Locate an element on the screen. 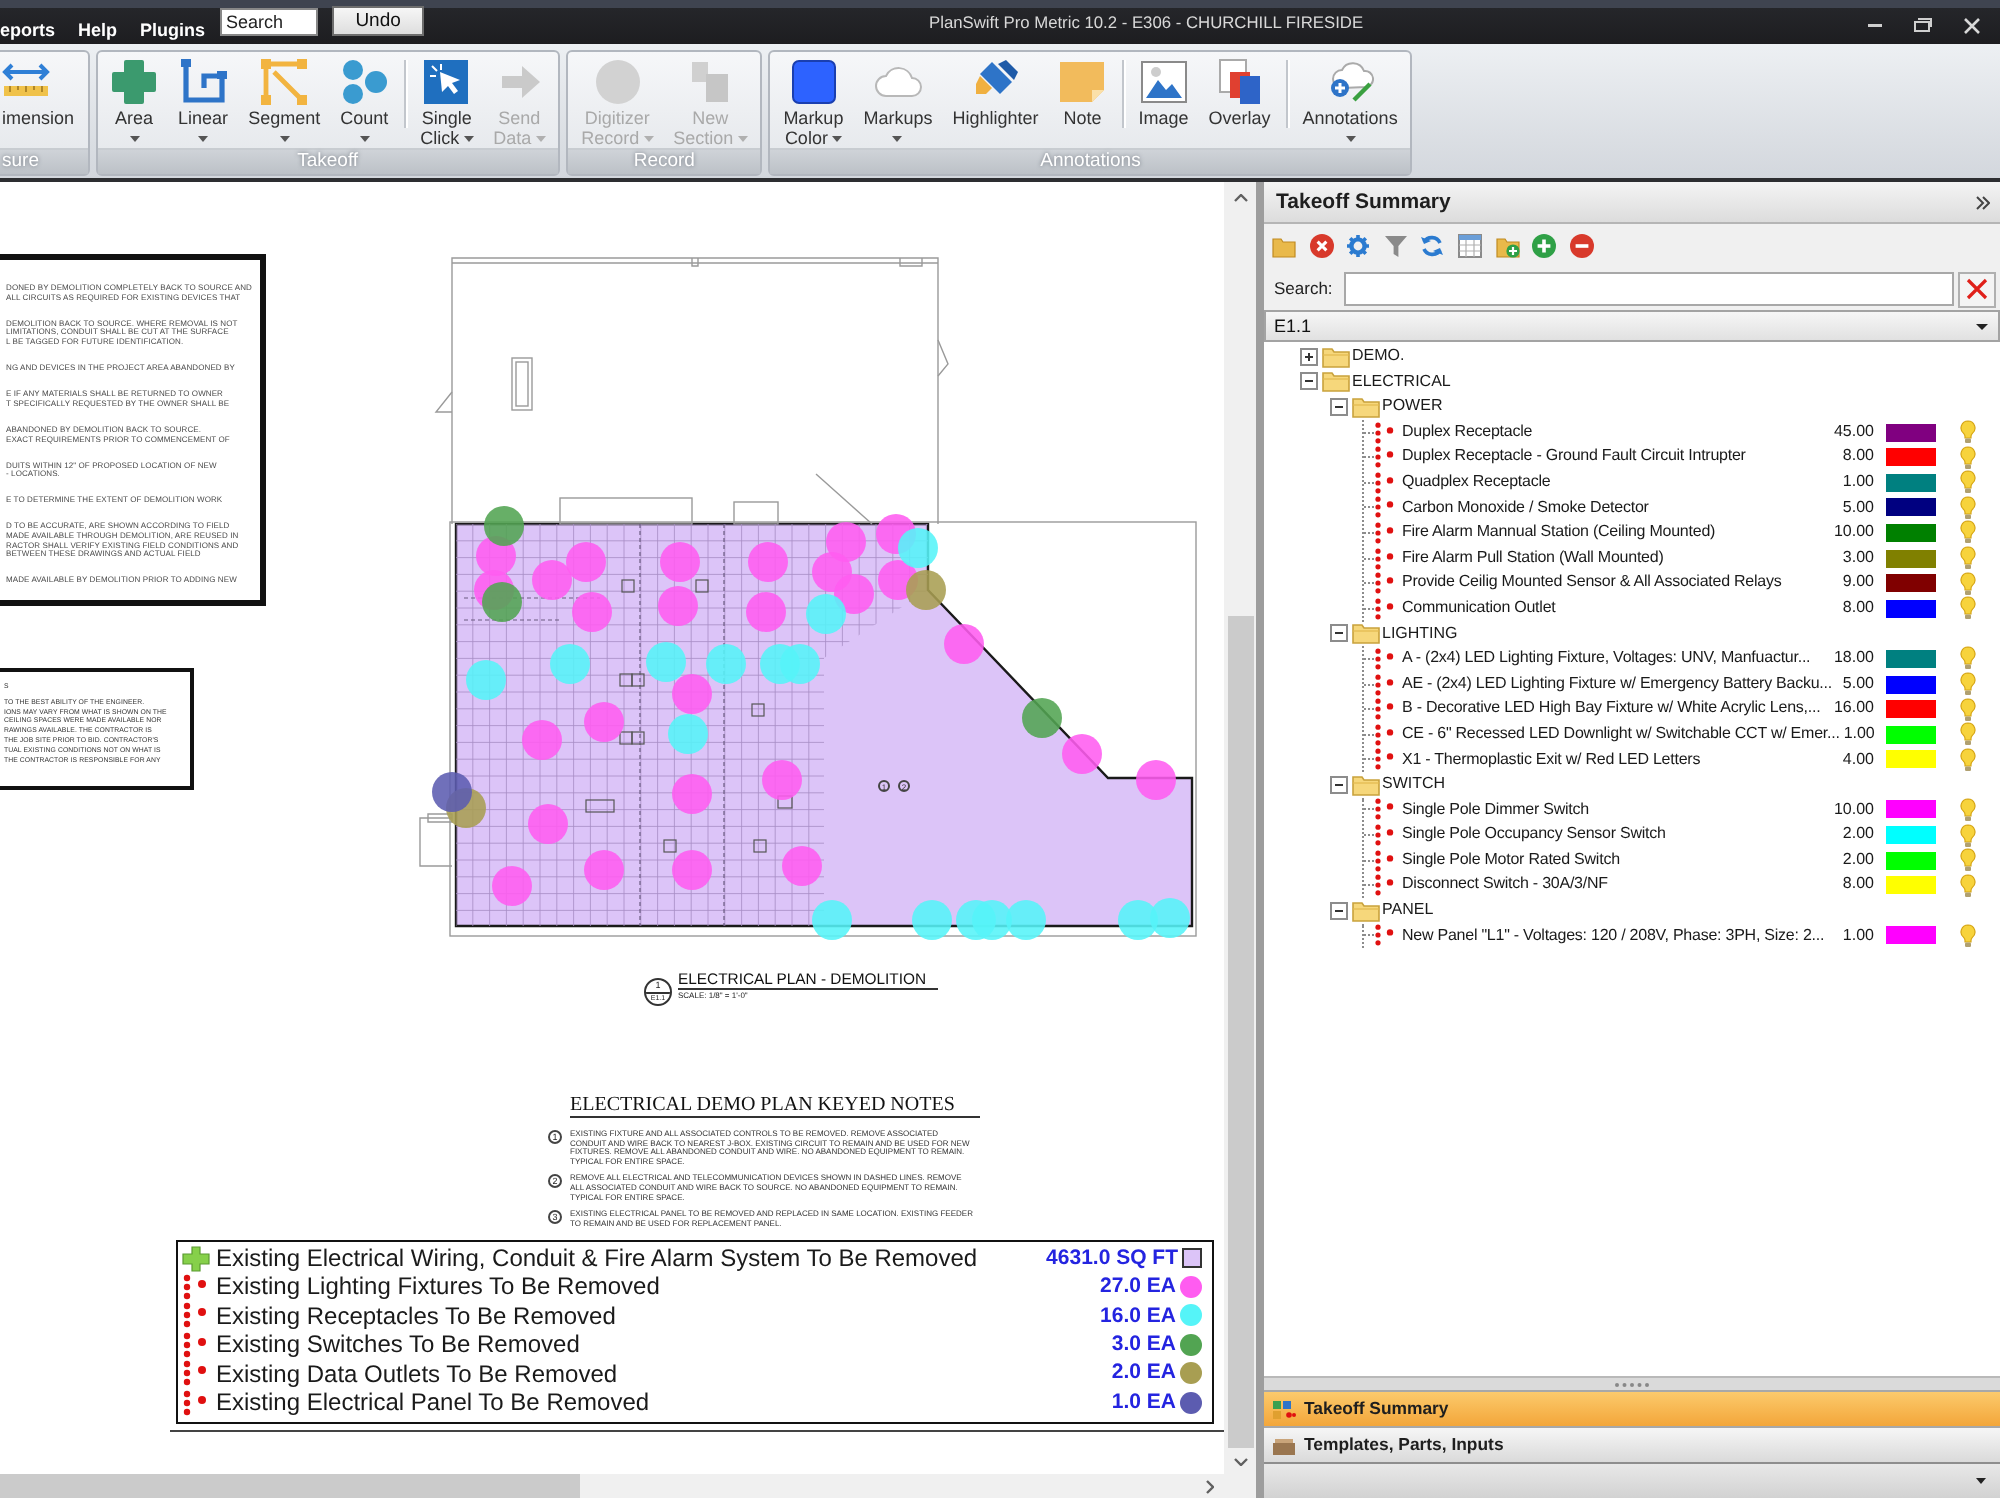  ribbon-button: Markups is located at coordinates (898, 100).